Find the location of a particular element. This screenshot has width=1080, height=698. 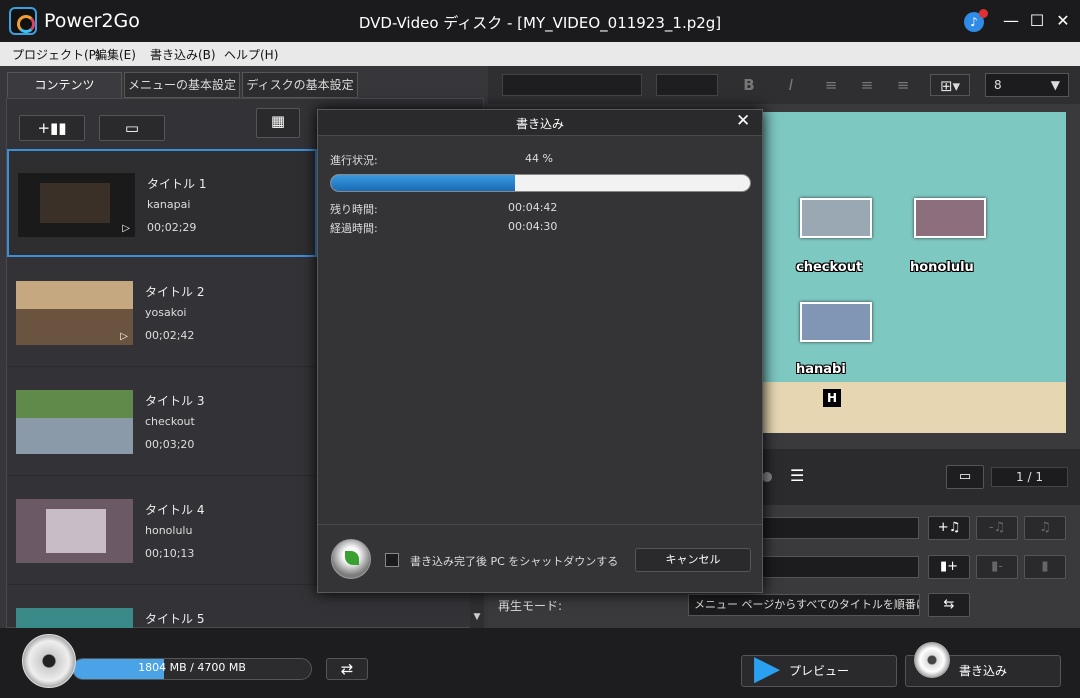

title-duration: 00;02;42 is located at coordinates (170, 335).